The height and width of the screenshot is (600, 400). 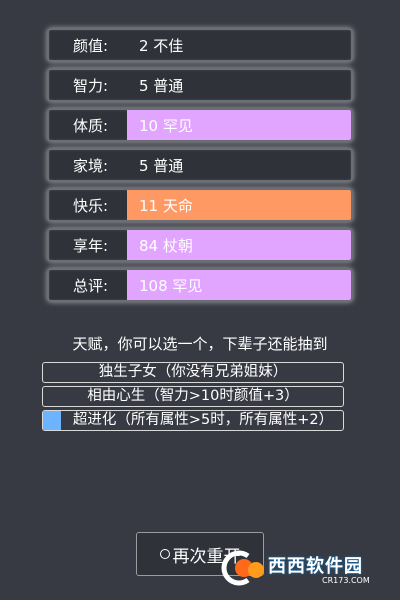 I want to click on watermark-logo-icon, so click(x=242, y=568).